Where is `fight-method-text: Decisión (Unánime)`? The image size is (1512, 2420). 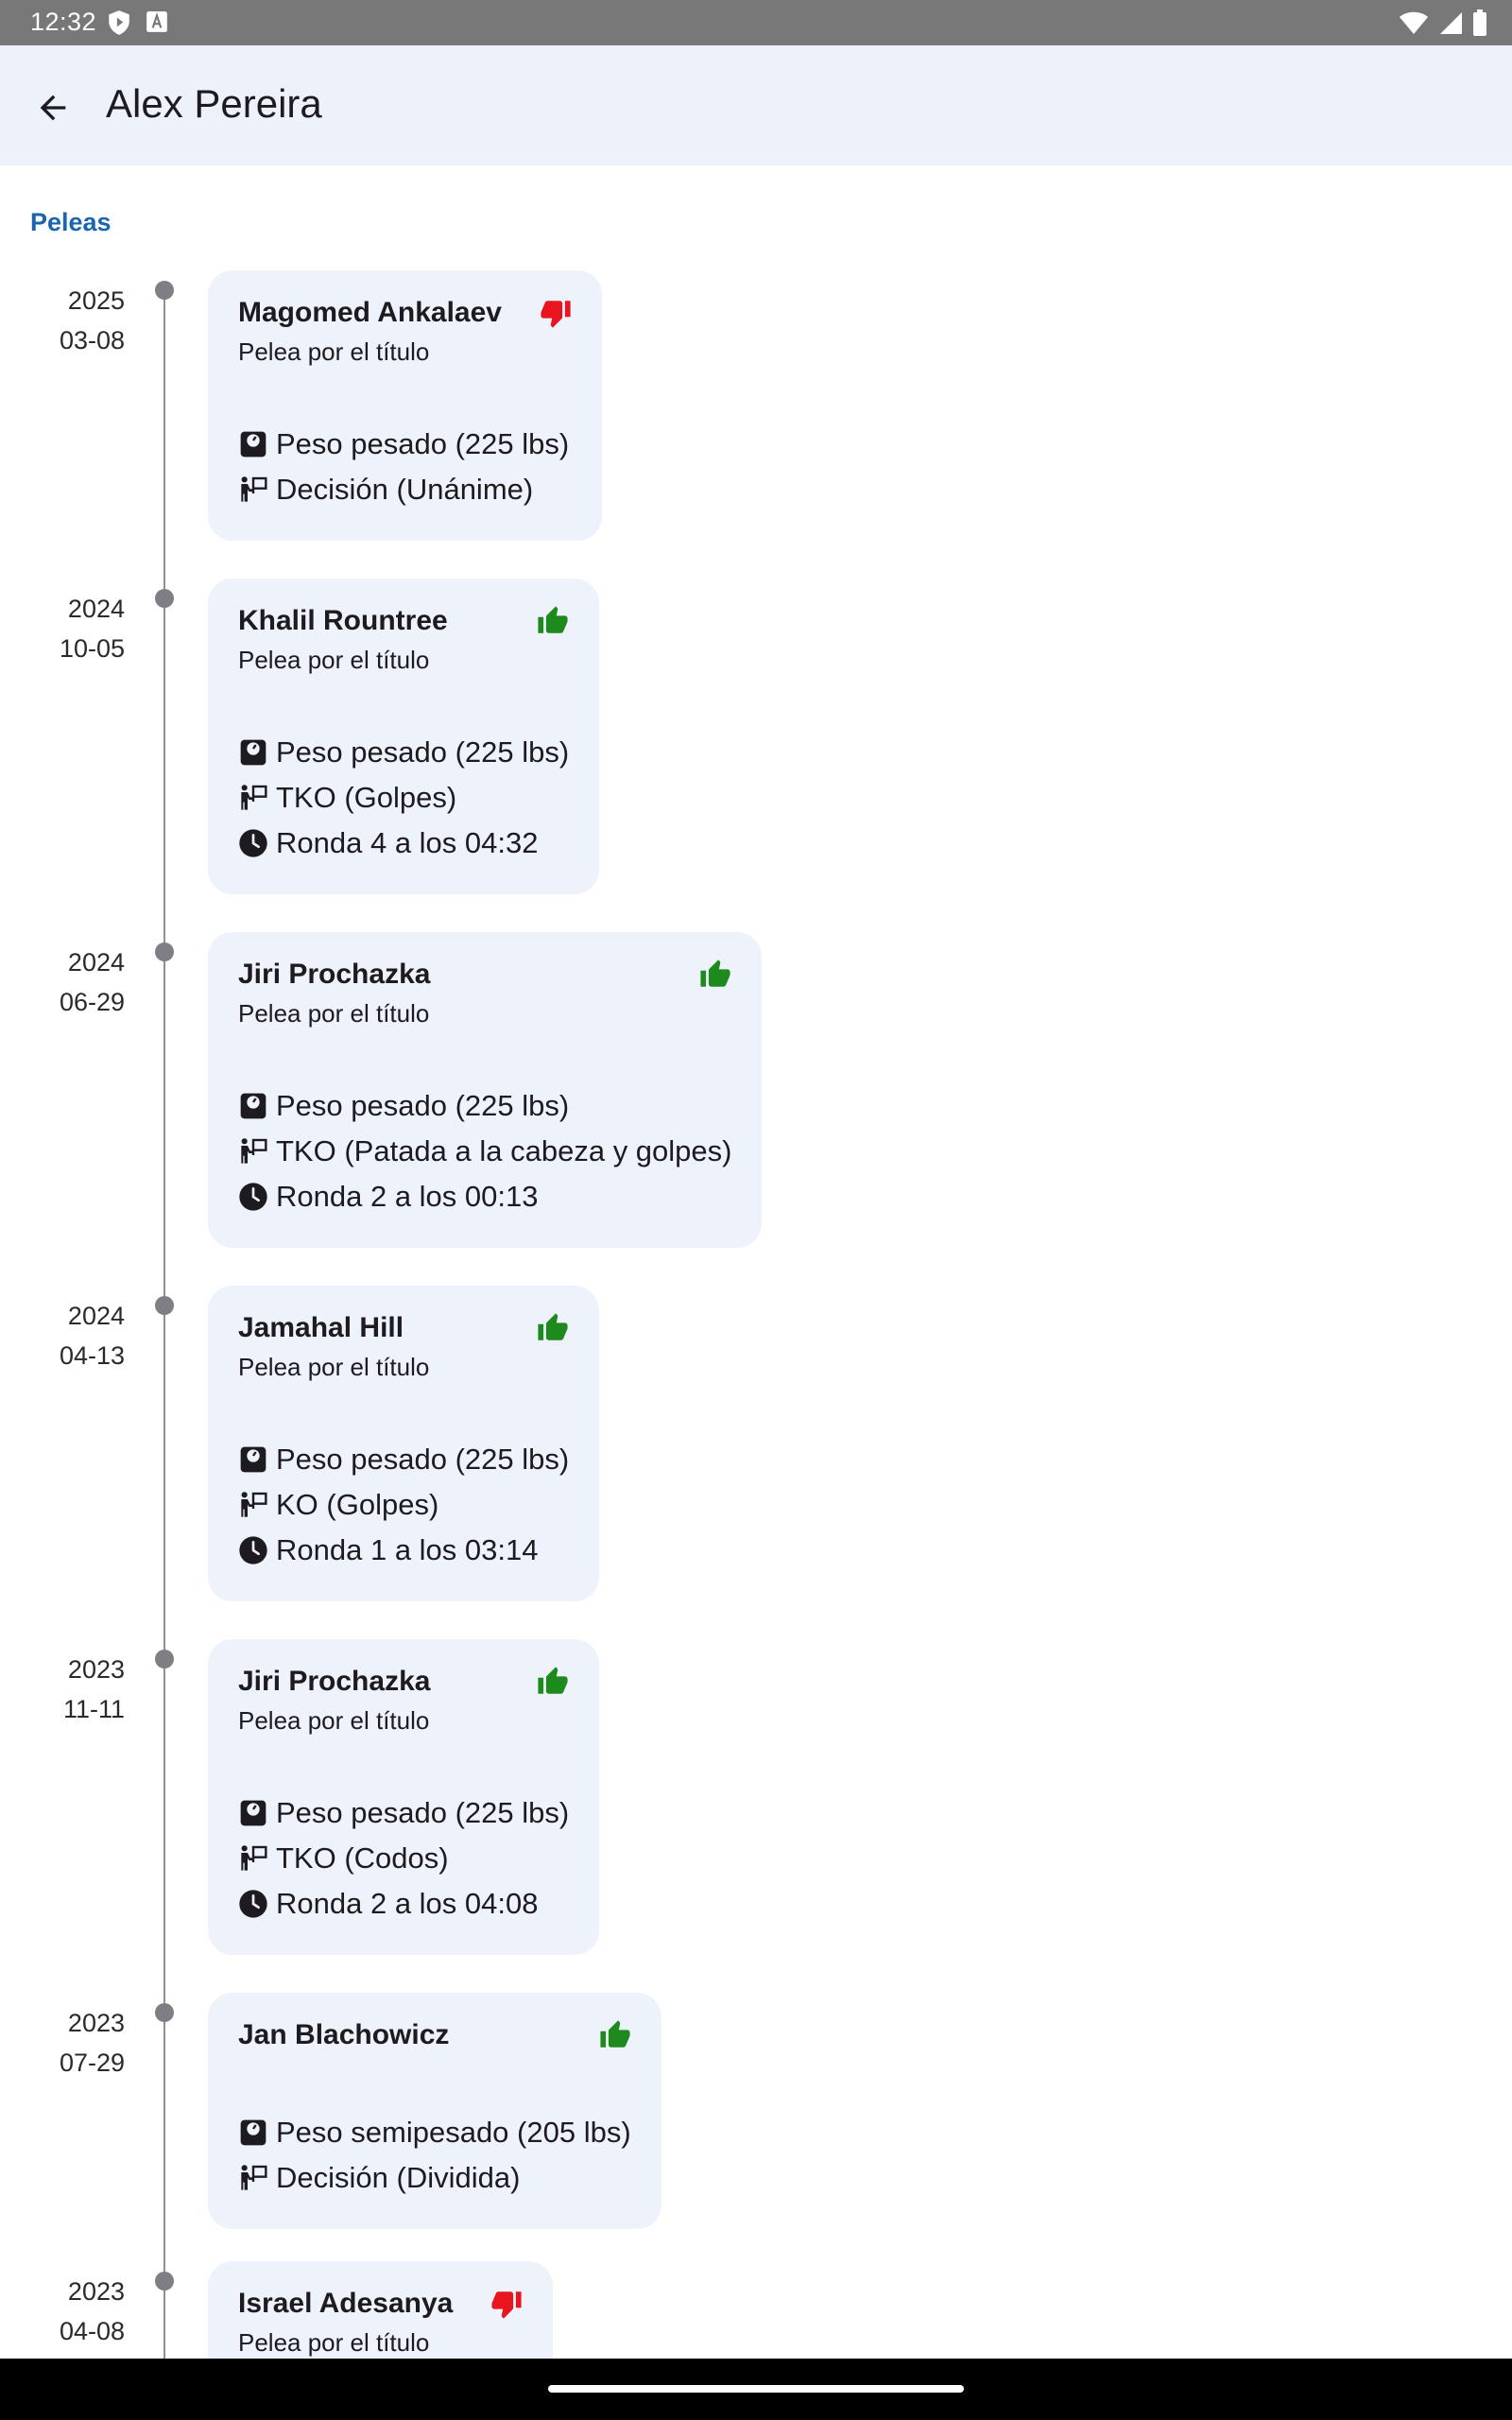
fight-method-text: Decisión (Unánime) is located at coordinates (405, 490).